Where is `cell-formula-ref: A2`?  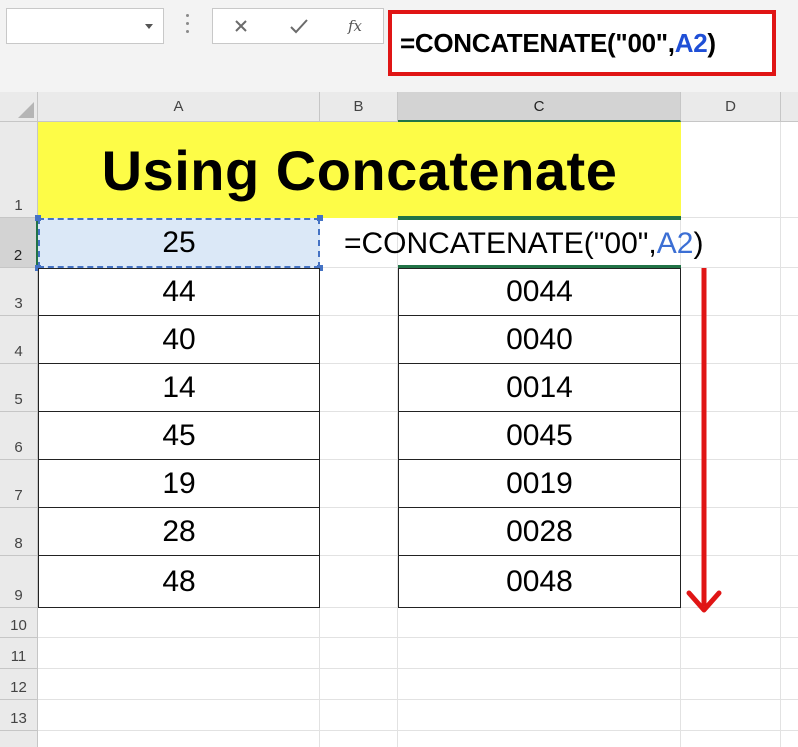 cell-formula-ref: A2 is located at coordinates (675, 243).